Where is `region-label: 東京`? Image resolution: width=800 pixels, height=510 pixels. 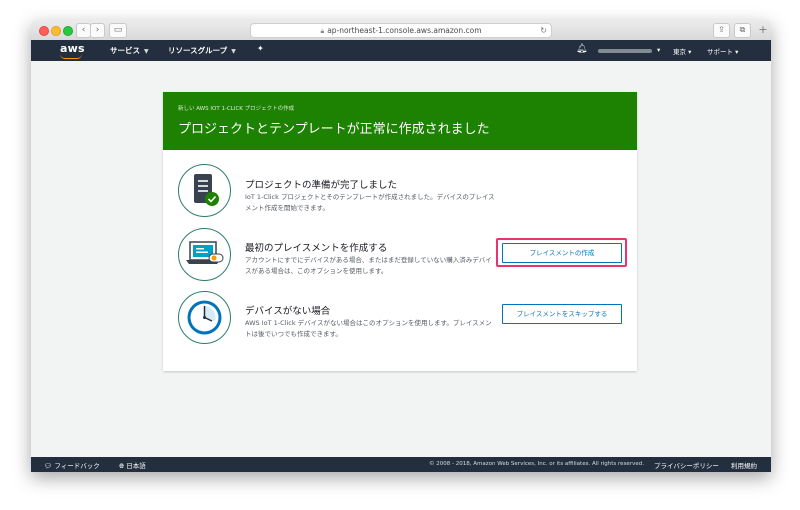
region-label: 東京 is located at coordinates (679, 52).